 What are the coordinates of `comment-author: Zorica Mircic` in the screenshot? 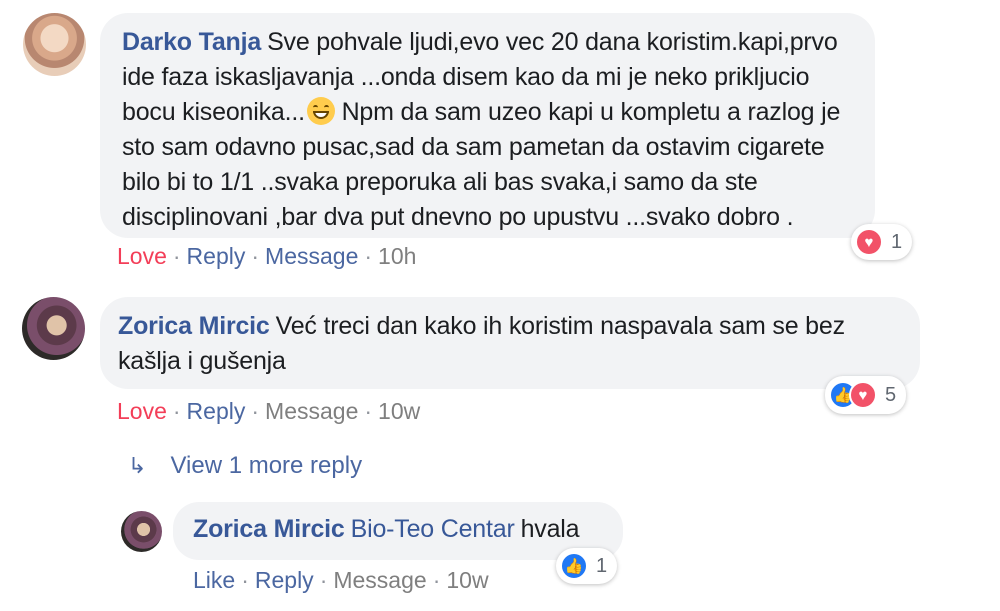 It's located at (194, 326).